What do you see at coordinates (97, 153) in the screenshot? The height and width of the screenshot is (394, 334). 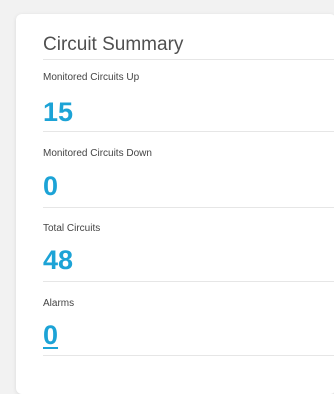 I see `metric-label: Monitored Circuits Down` at bounding box center [97, 153].